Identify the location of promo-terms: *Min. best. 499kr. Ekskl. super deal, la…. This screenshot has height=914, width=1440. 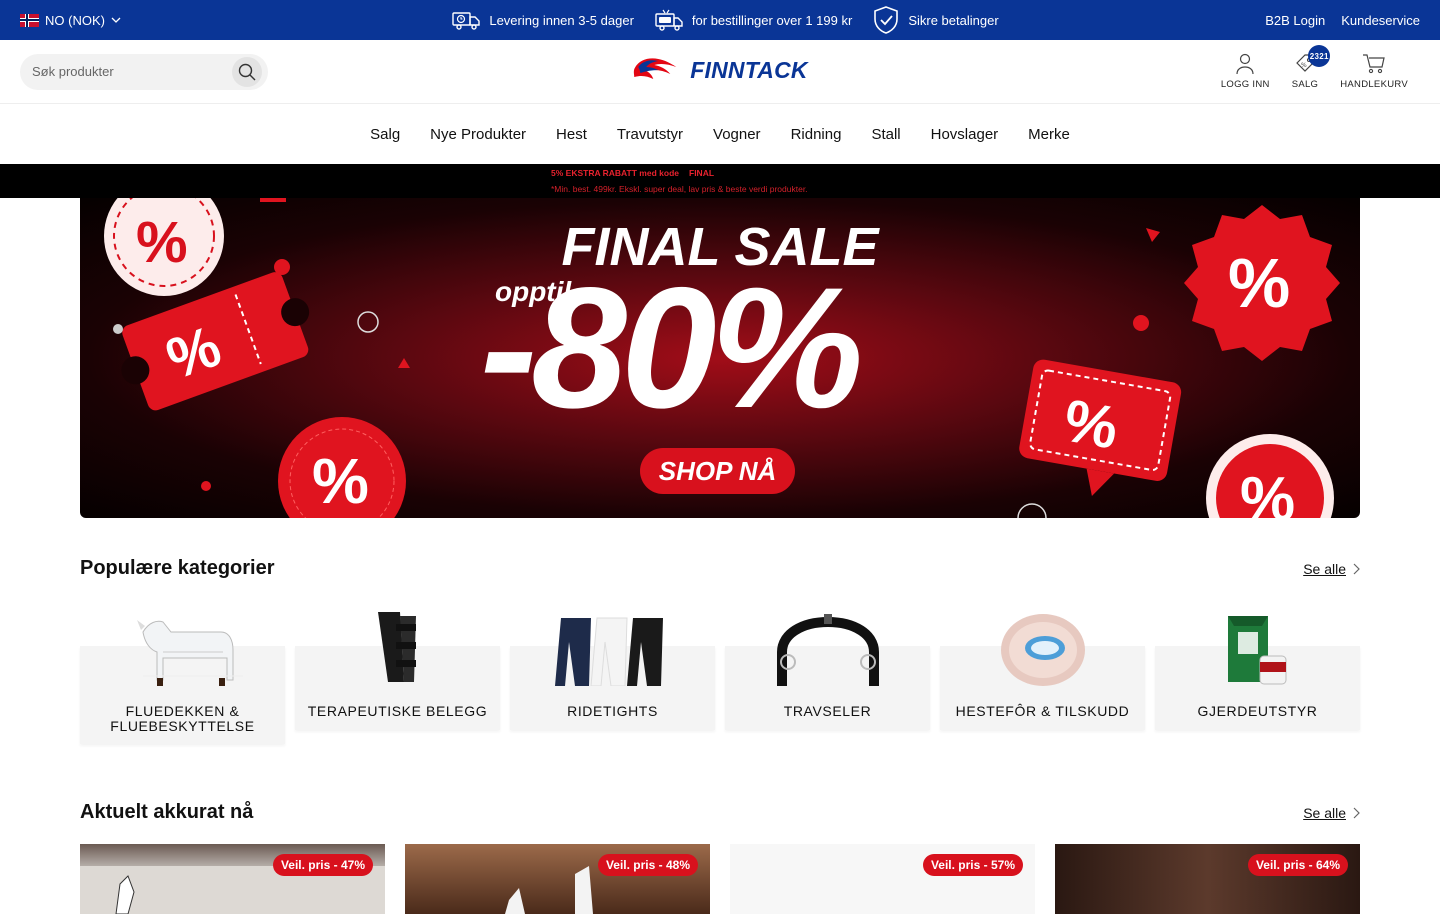
(679, 189).